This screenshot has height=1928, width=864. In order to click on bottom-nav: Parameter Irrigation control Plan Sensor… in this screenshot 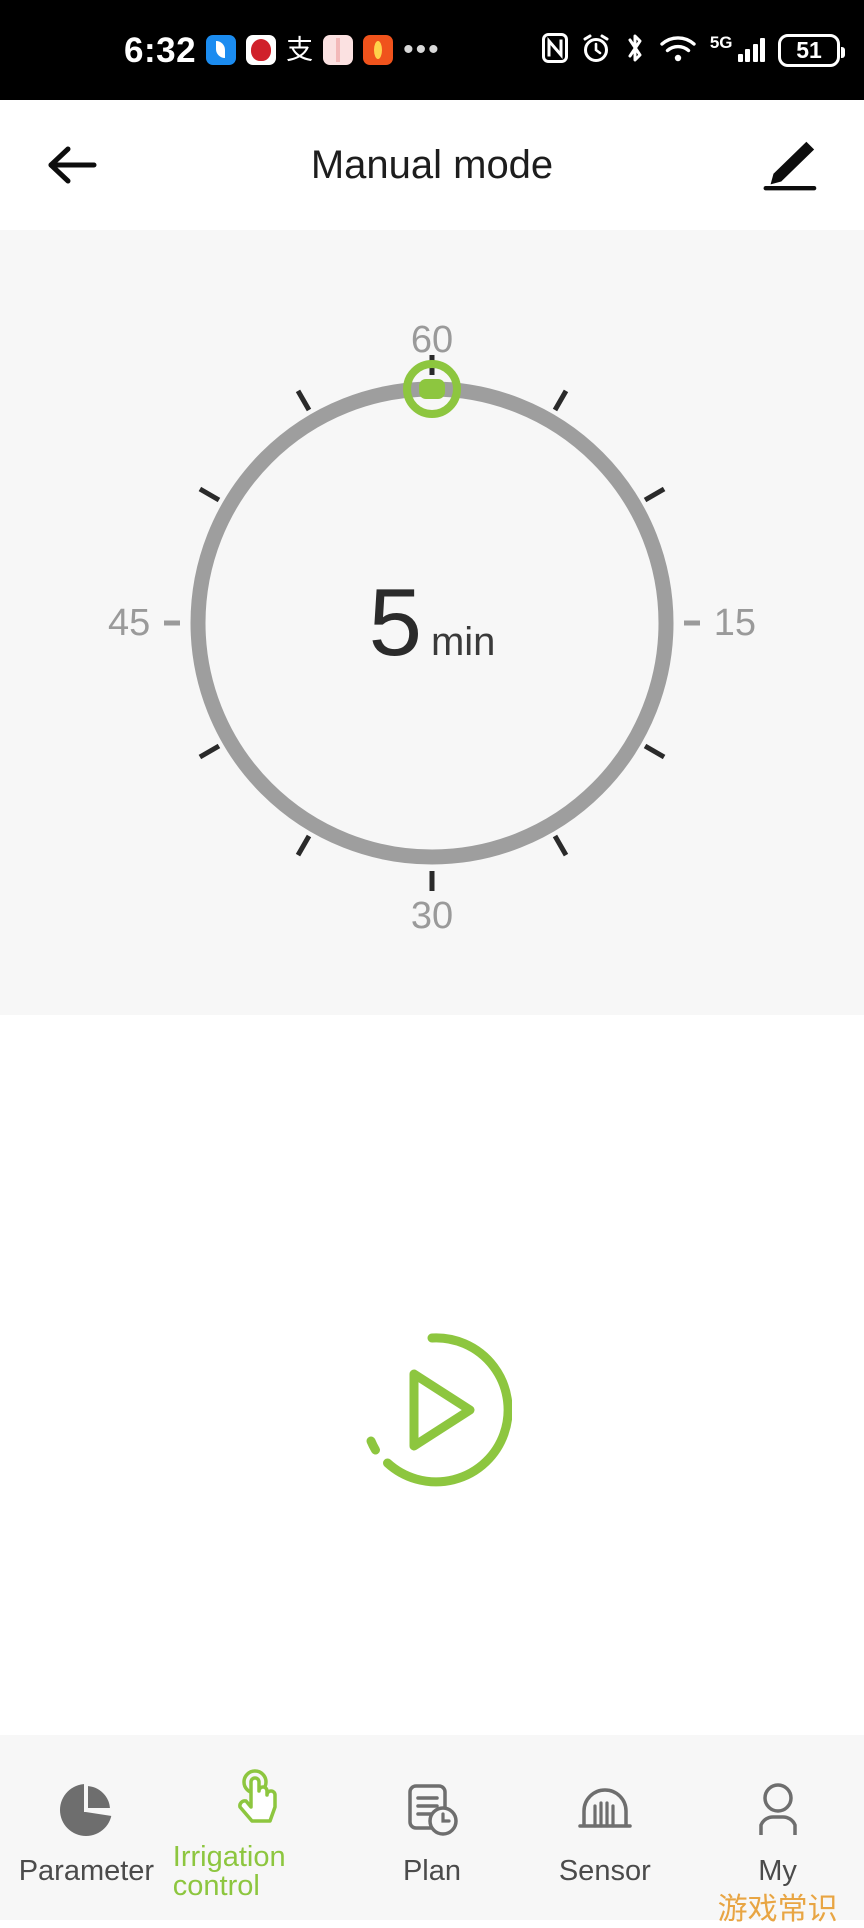, I will do `click(432, 1831)`.